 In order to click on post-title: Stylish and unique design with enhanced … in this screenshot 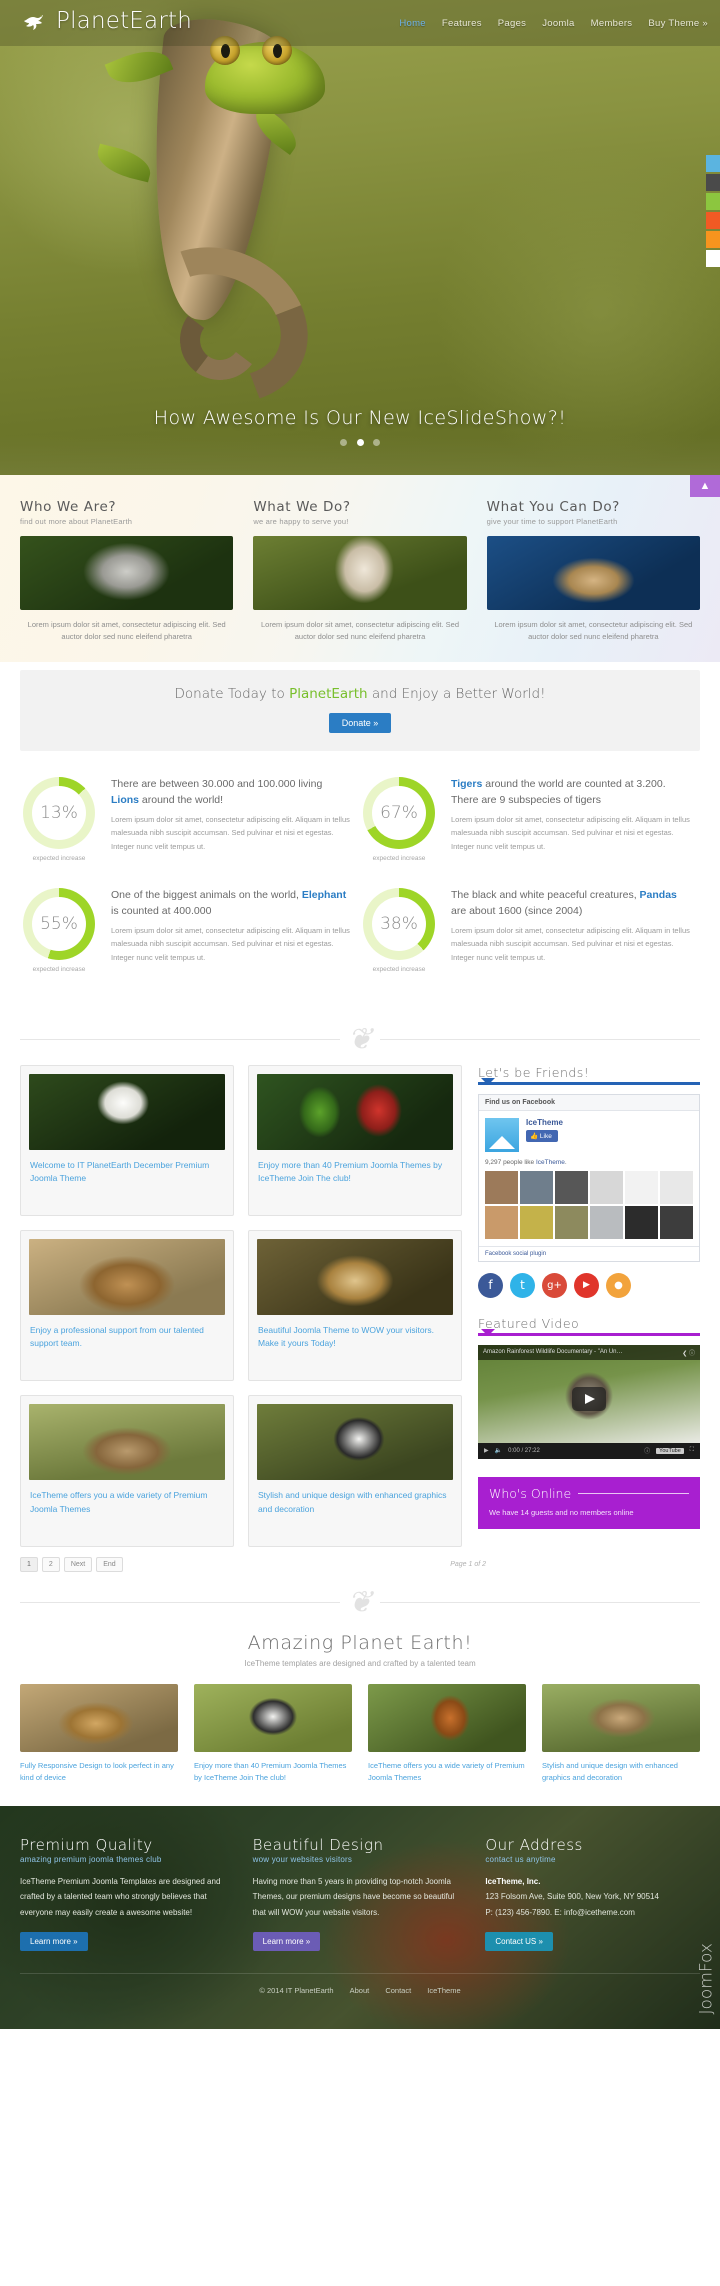, I will do `click(355, 1504)`.